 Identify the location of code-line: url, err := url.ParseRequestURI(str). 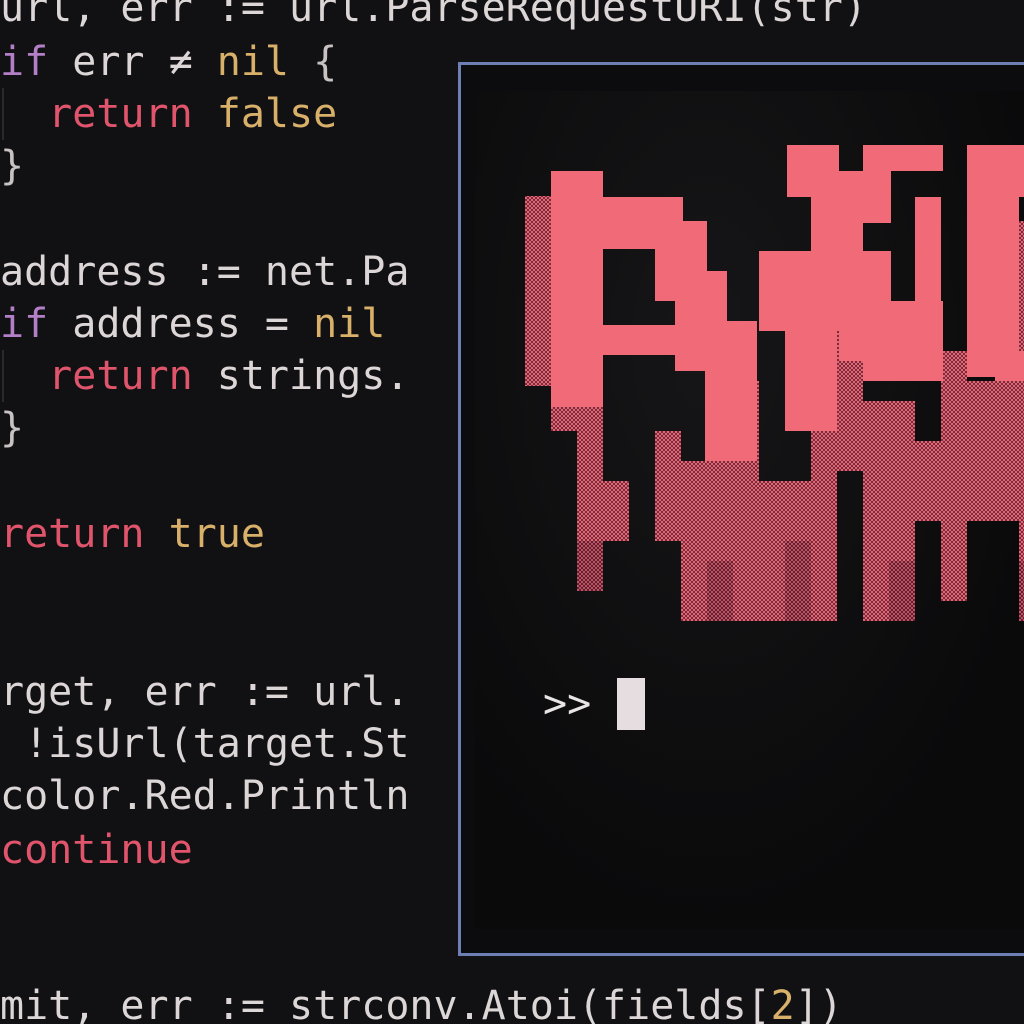
(433, 17).